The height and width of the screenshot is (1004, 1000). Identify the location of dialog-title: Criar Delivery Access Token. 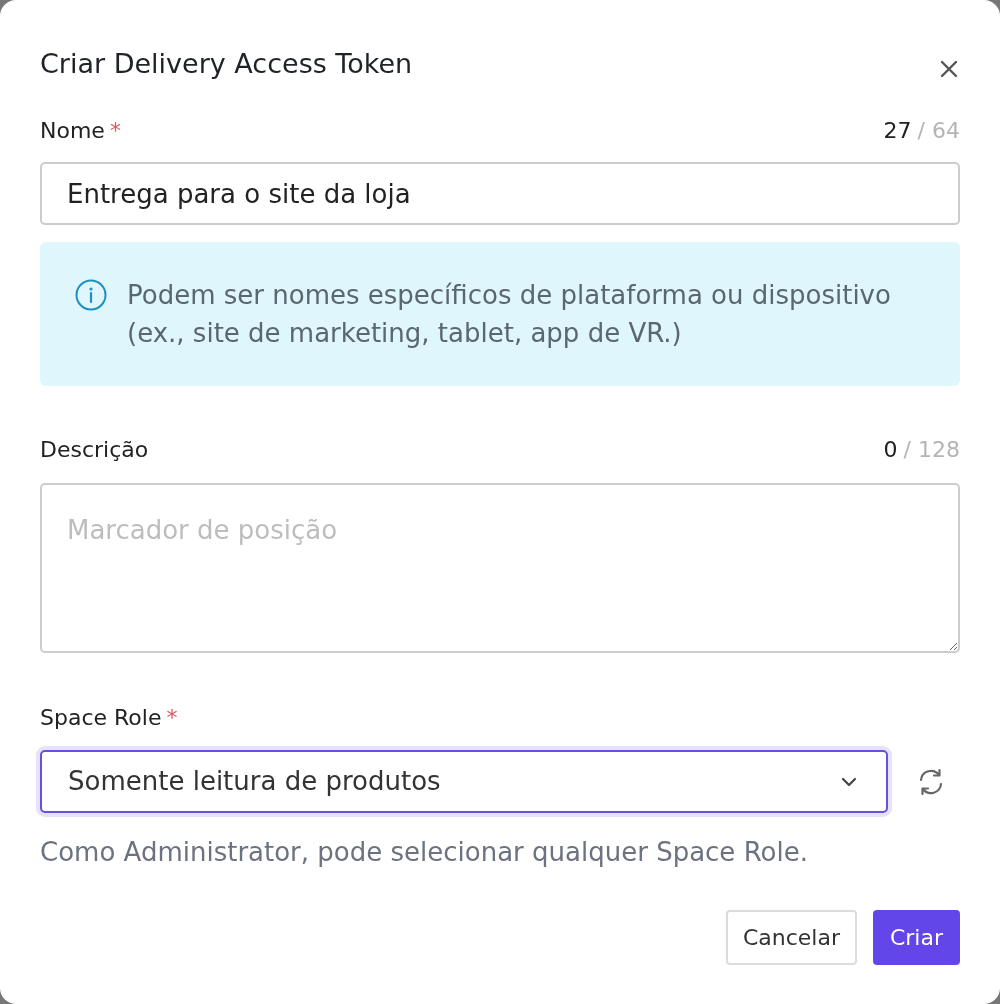
(226, 64).